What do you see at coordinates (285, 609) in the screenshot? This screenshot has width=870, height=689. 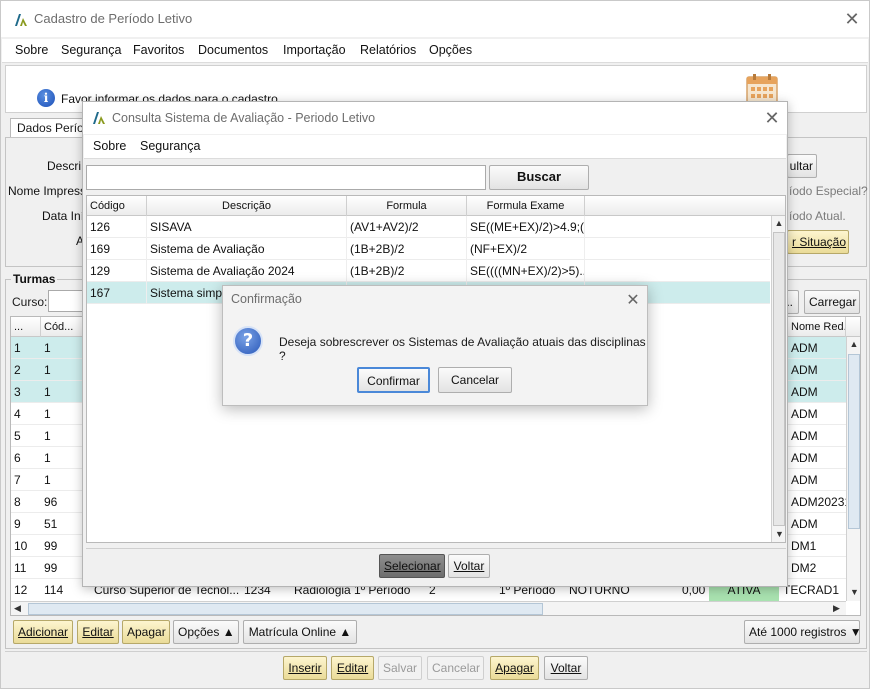 I see `hscroll-thumb` at bounding box center [285, 609].